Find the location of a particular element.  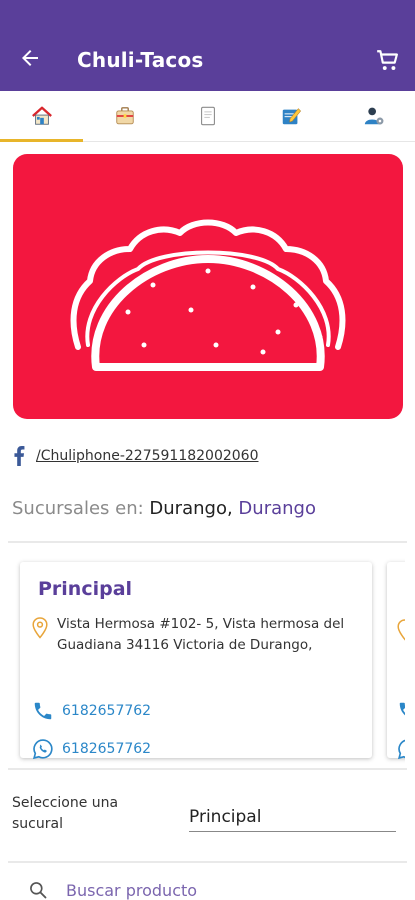

branch-whatsapp-row: 6182657762 is located at coordinates (91, 749).